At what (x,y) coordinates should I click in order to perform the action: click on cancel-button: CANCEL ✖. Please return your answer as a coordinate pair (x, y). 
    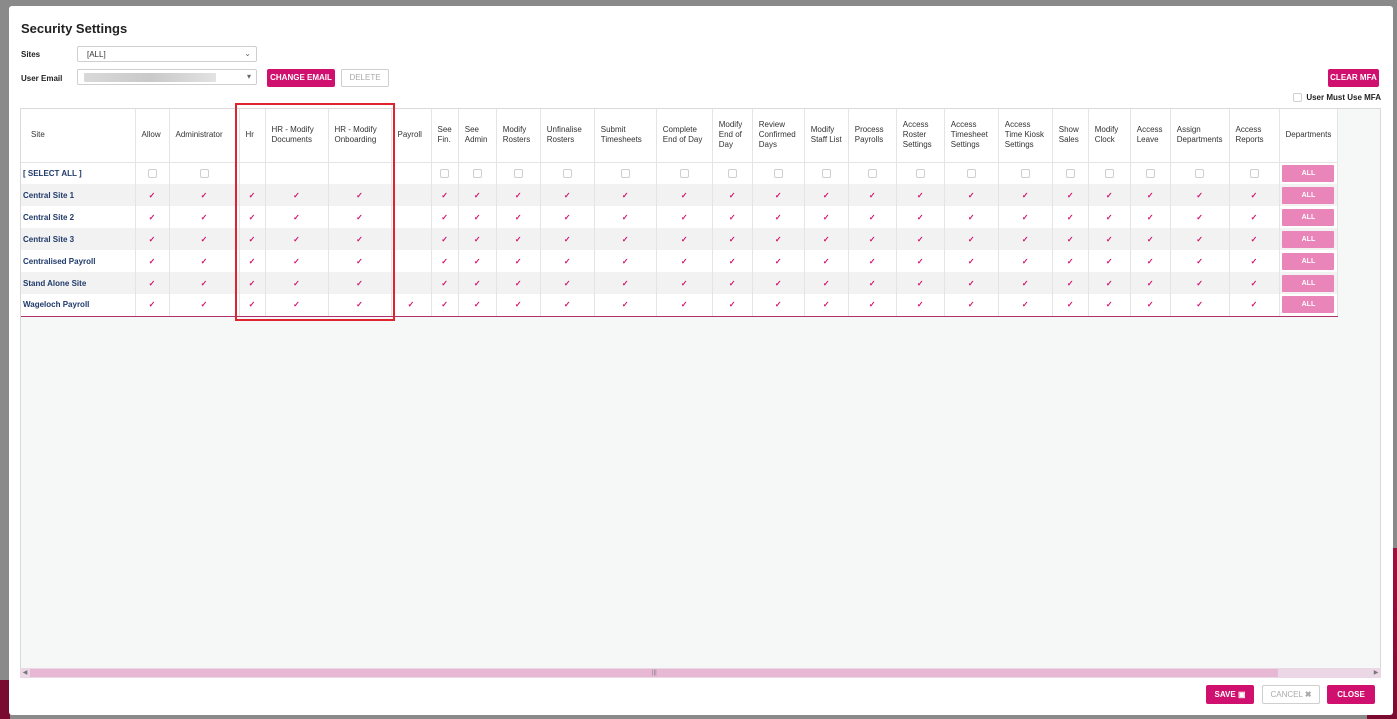
    Looking at the image, I should click on (1291, 694).